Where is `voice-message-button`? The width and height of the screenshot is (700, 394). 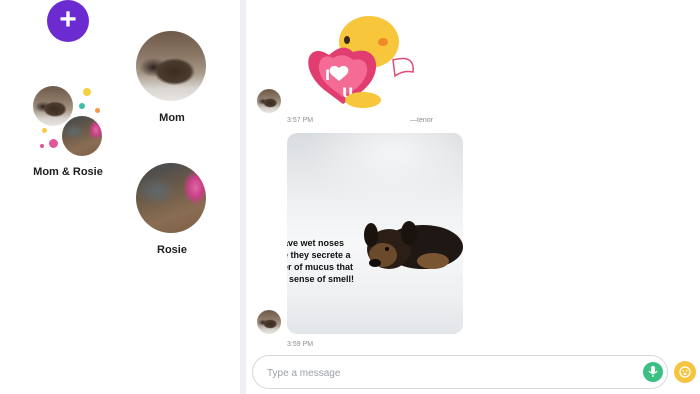 voice-message-button is located at coordinates (653, 372).